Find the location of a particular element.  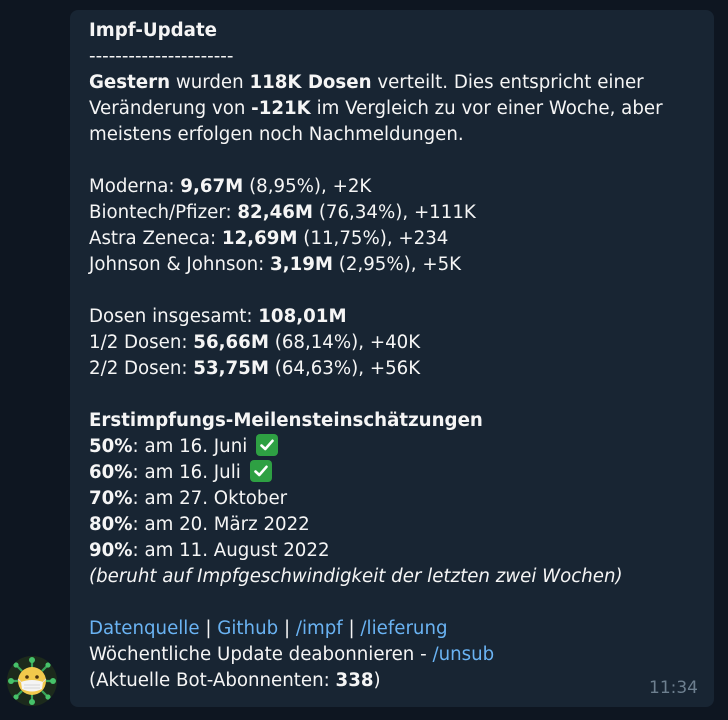

vaccine-delta: +2K is located at coordinates (352, 186).